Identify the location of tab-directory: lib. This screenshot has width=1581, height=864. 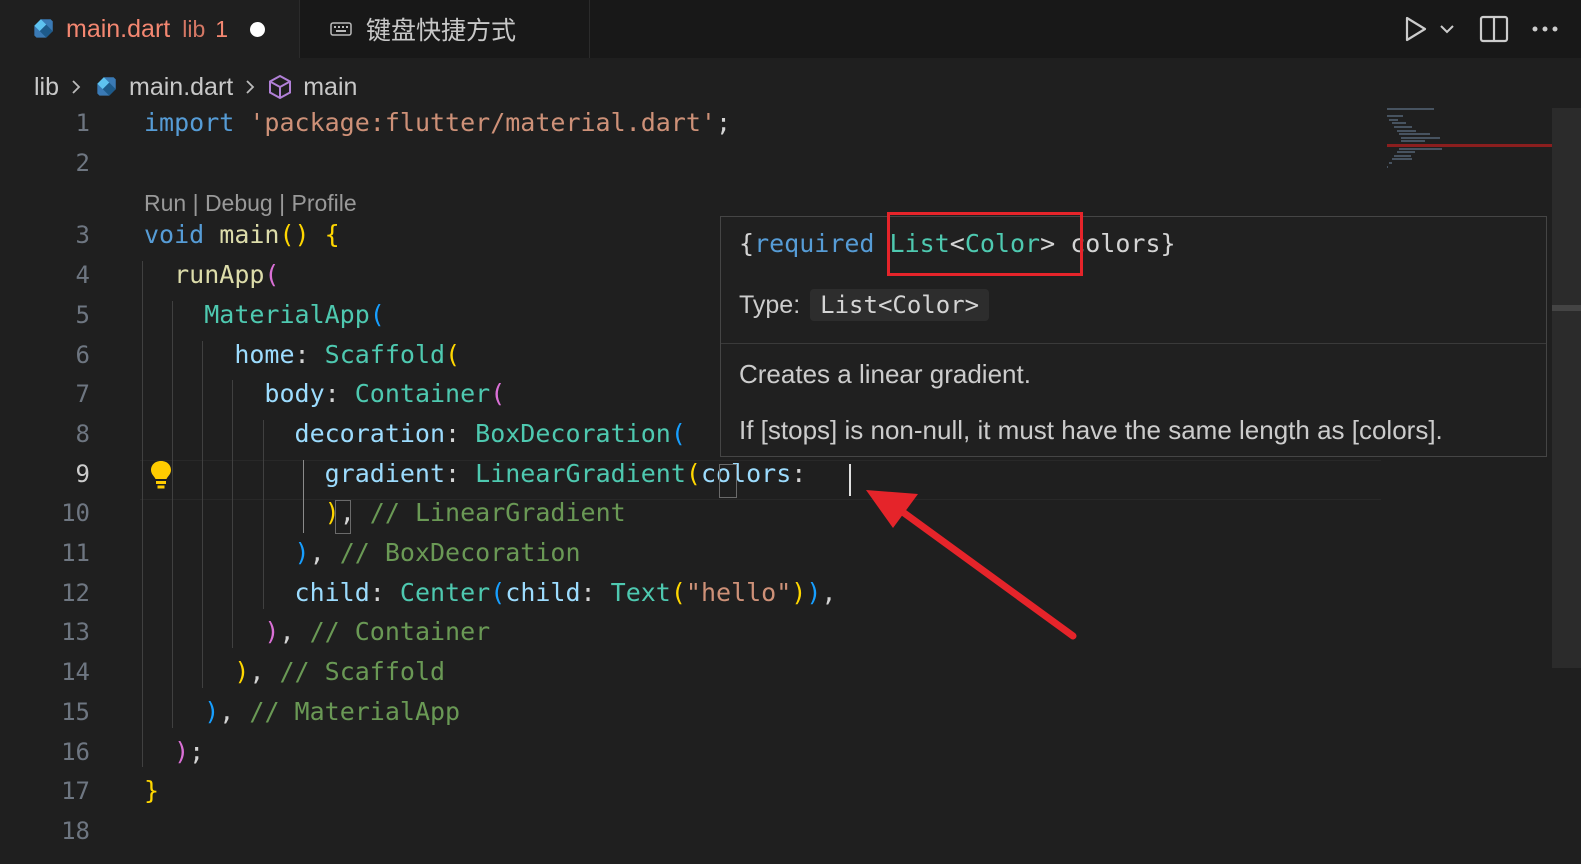
(194, 28).